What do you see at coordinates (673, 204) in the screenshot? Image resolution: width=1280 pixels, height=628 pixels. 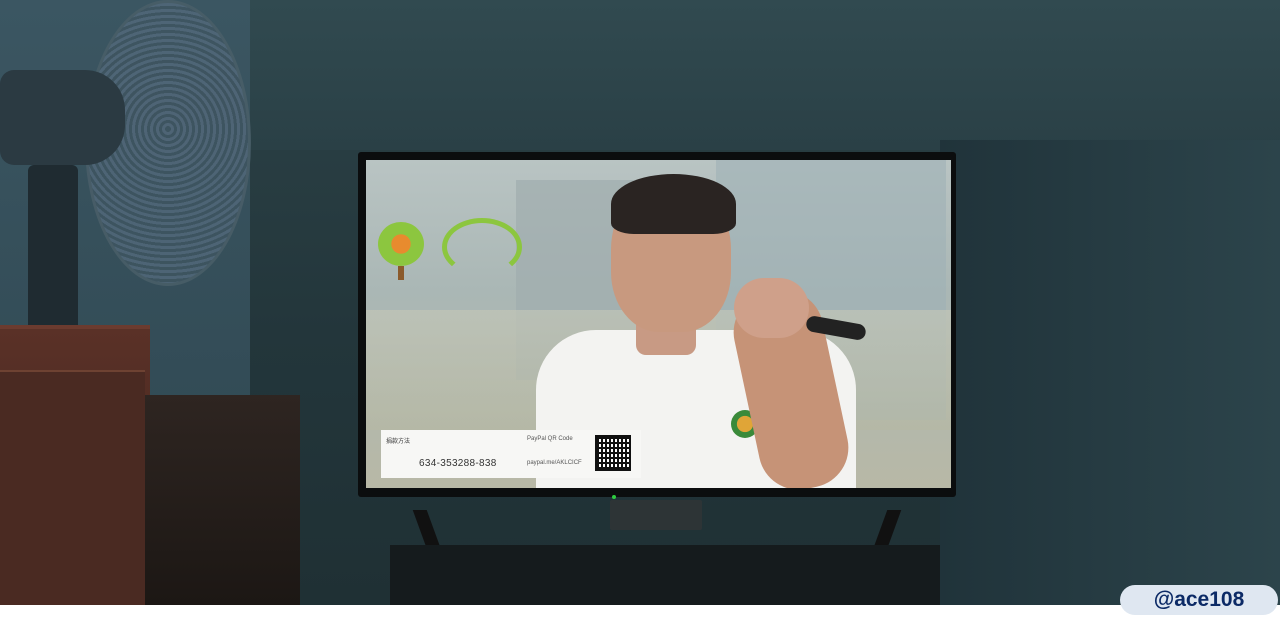 I see `singer-hair` at bounding box center [673, 204].